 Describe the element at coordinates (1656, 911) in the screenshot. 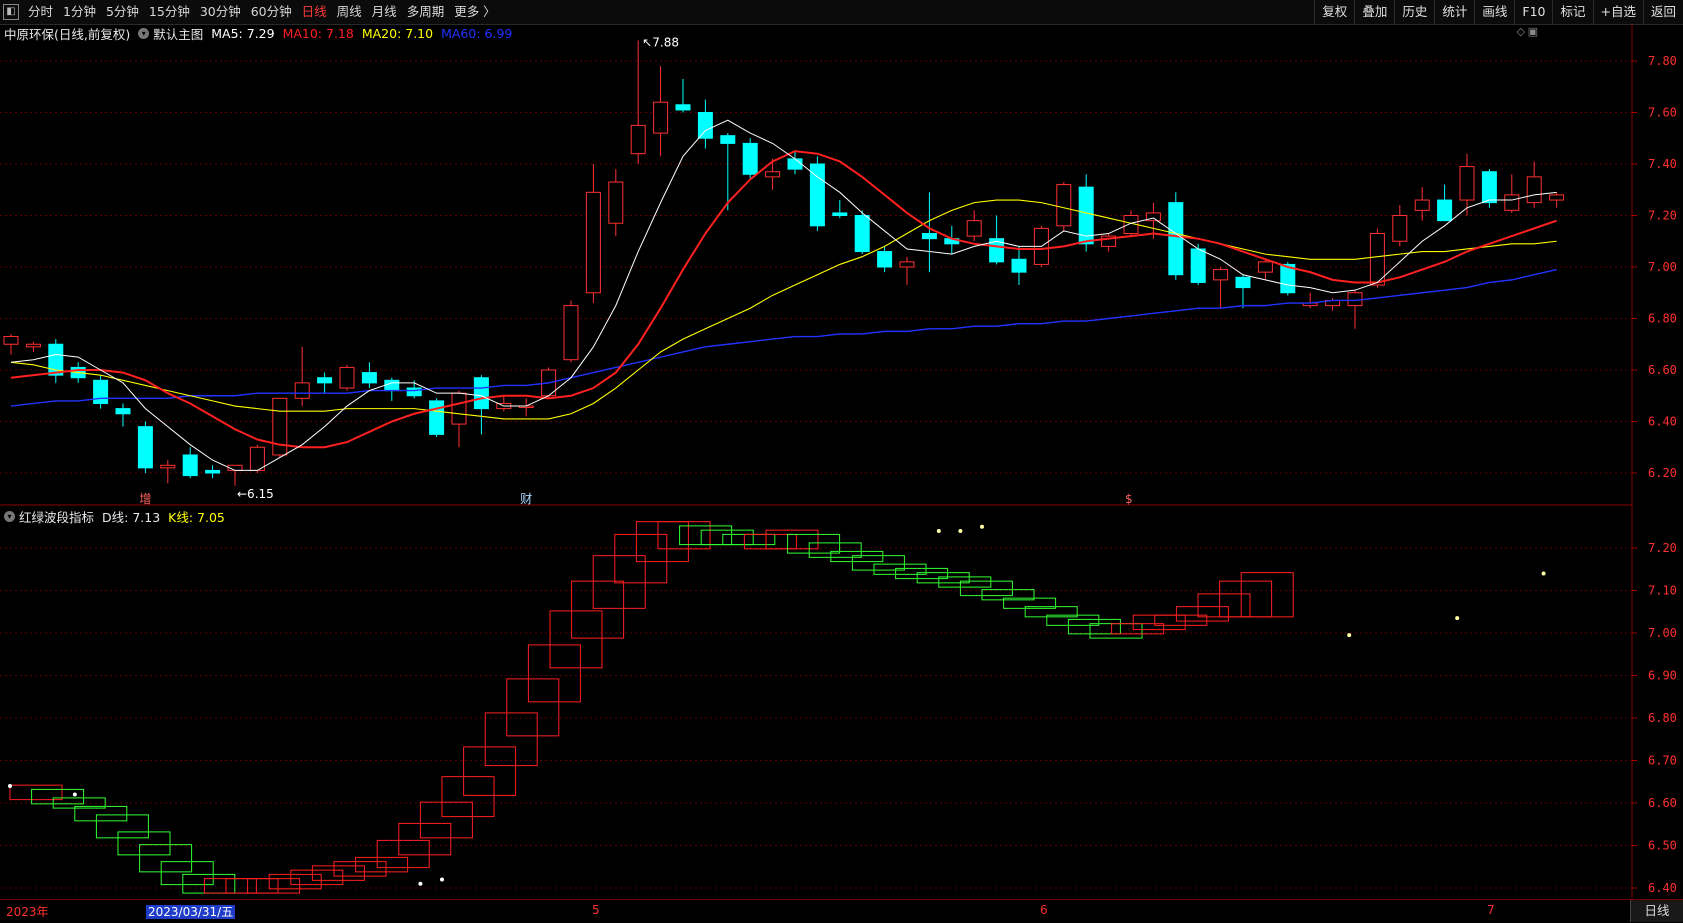

I see `daily-mode-button: 日线` at that location.